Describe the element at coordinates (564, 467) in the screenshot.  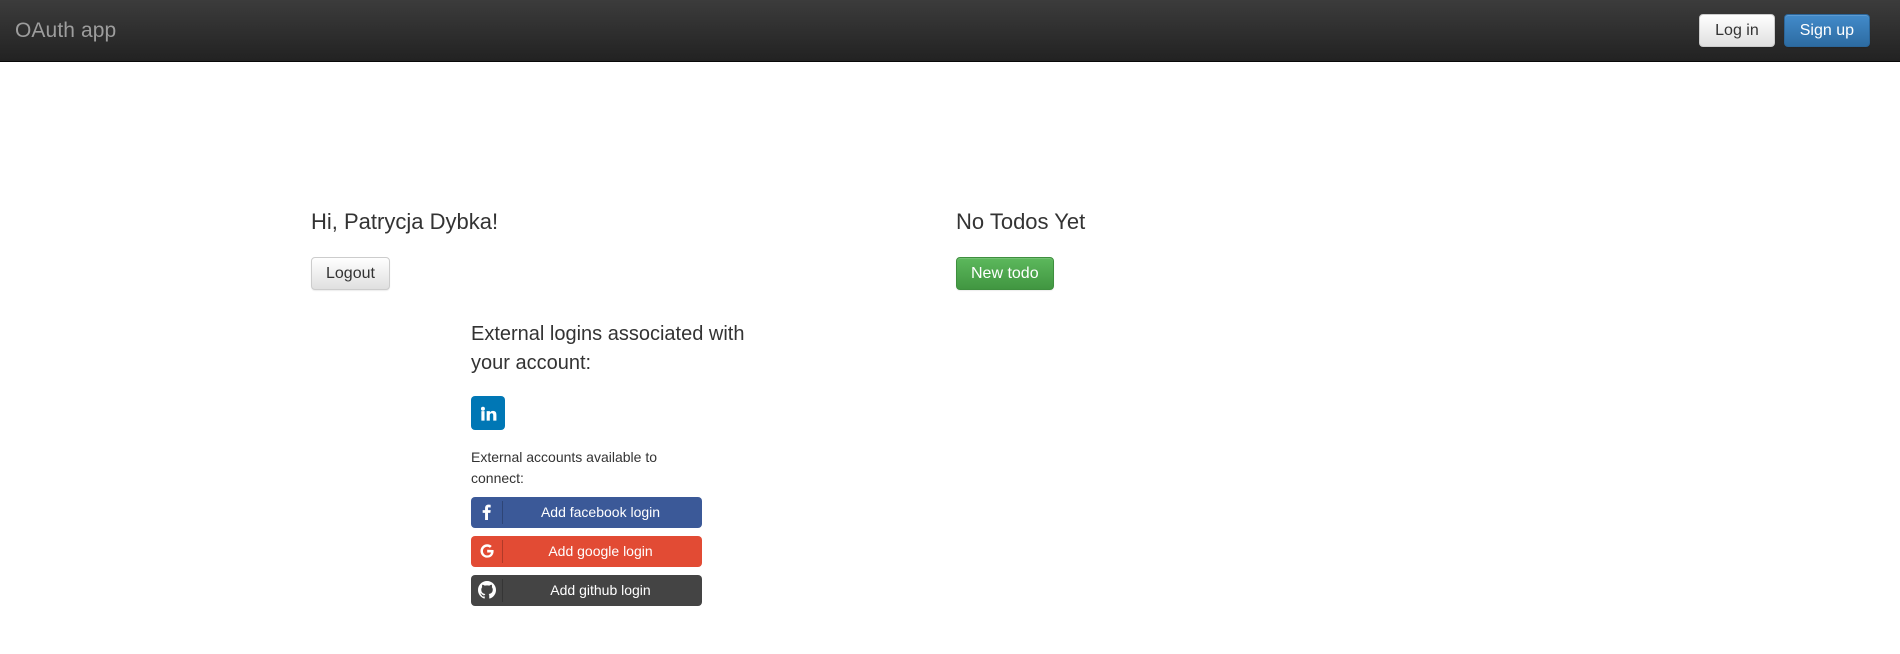
I see `external-accounts-available-label: External accounts available to connect:` at that location.